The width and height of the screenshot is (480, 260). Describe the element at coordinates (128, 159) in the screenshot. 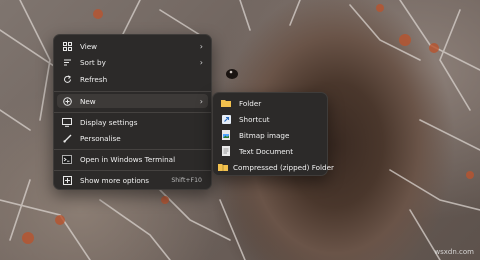

I see `menu-item-label: Open in Windows Terminal` at that location.